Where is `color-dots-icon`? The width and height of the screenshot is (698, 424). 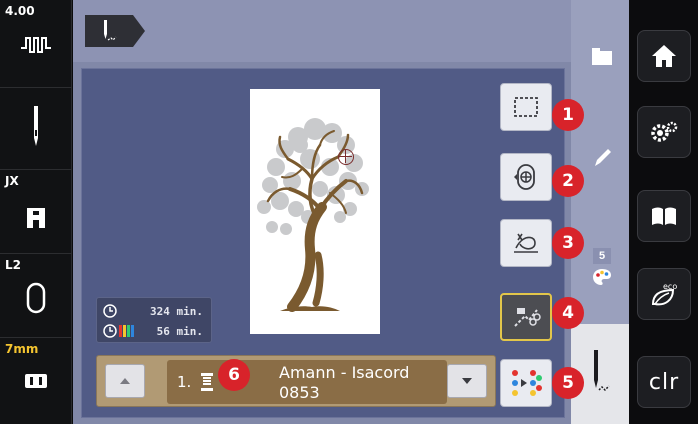 color-dots-icon is located at coordinates (527, 383).